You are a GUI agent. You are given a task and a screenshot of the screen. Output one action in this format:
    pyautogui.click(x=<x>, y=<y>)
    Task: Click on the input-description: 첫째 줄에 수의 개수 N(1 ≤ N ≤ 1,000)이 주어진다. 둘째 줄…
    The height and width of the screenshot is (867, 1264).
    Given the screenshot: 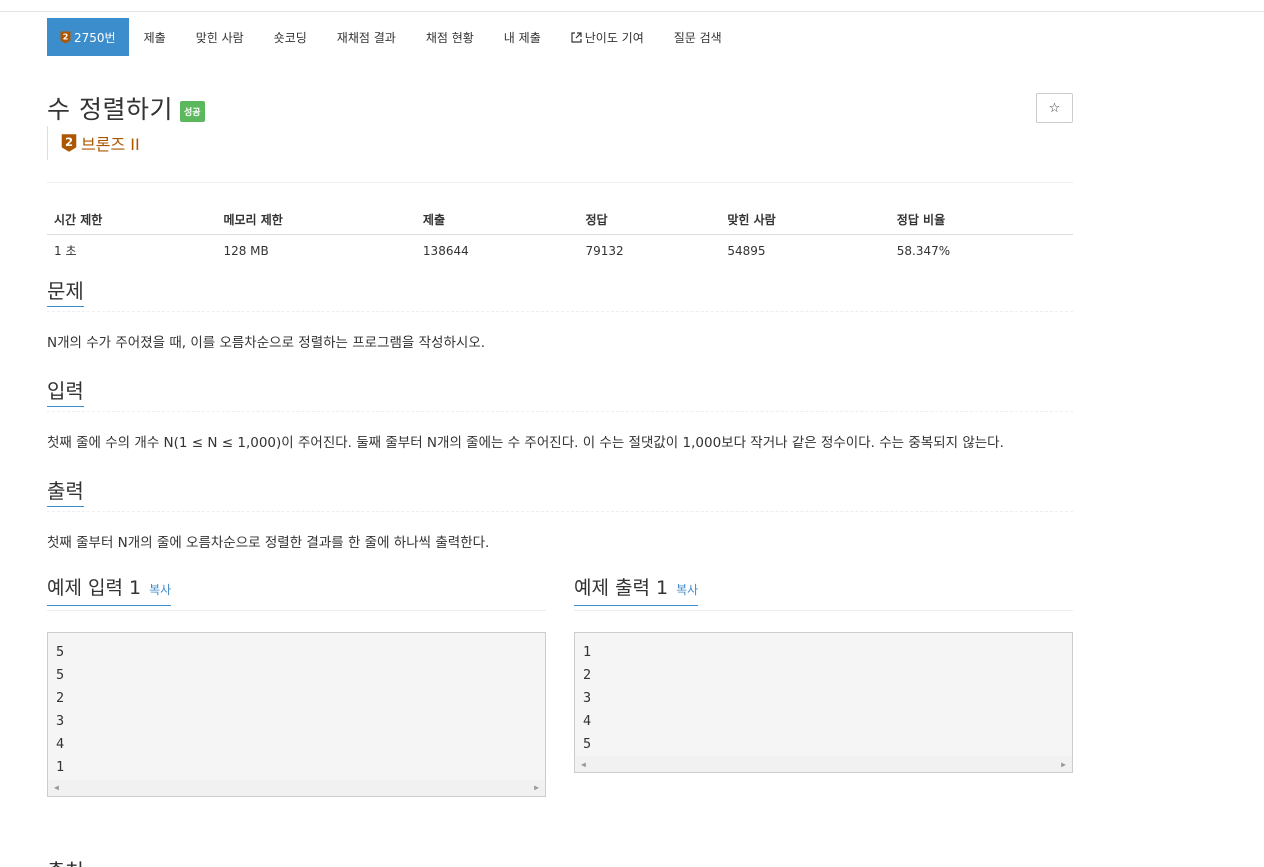 What is the action you would take?
    pyautogui.click(x=525, y=442)
    